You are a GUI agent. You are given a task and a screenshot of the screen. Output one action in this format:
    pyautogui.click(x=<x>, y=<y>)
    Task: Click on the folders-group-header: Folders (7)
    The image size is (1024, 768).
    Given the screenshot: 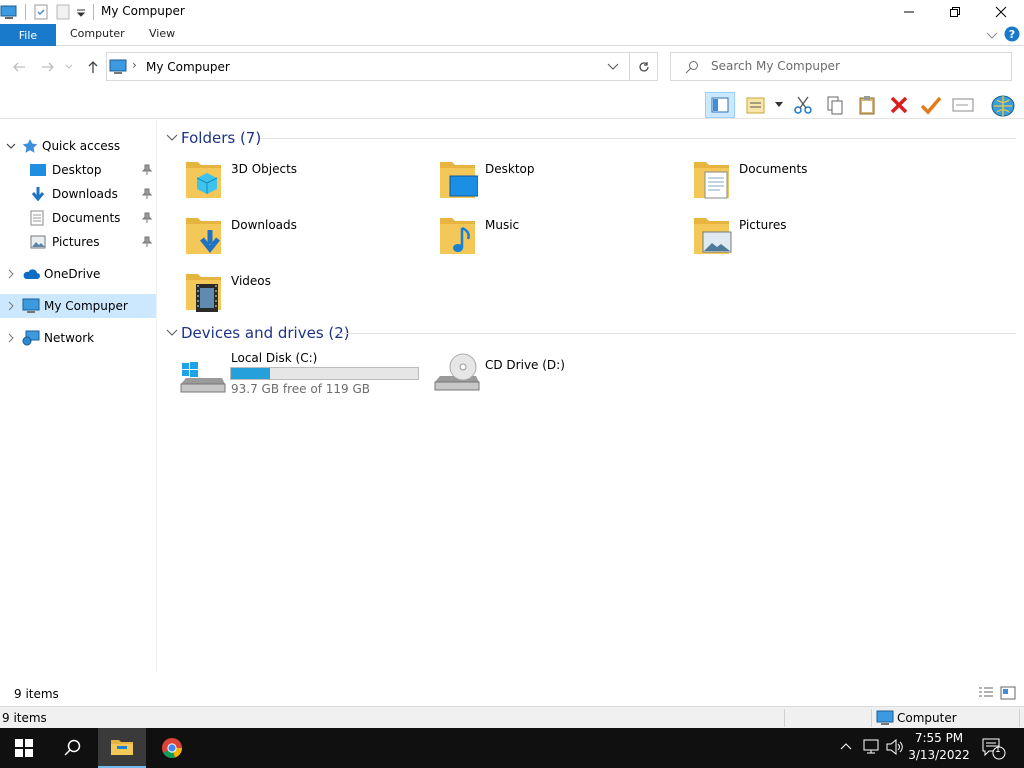 What is the action you would take?
    pyautogui.click(x=213, y=138)
    